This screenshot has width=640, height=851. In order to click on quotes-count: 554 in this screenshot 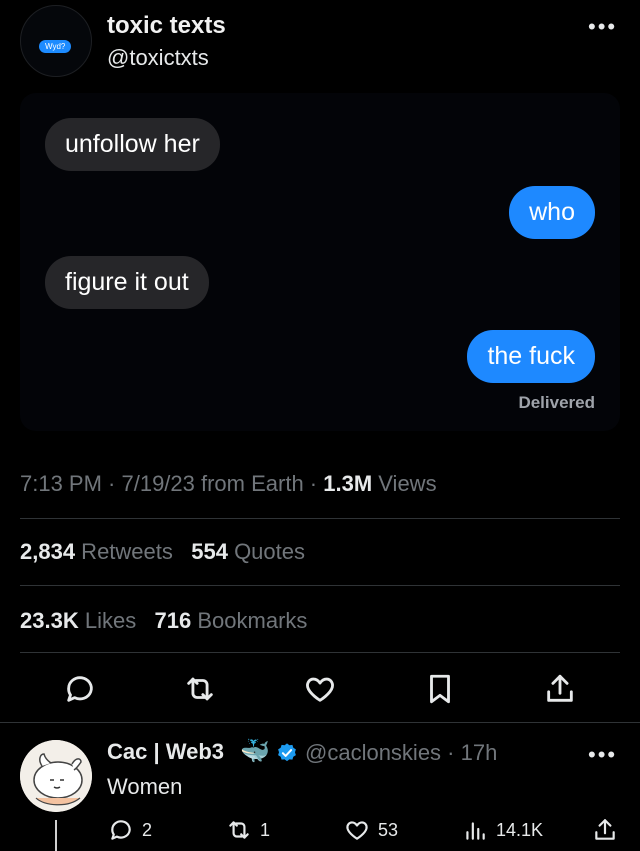, I will do `click(209, 551)`.